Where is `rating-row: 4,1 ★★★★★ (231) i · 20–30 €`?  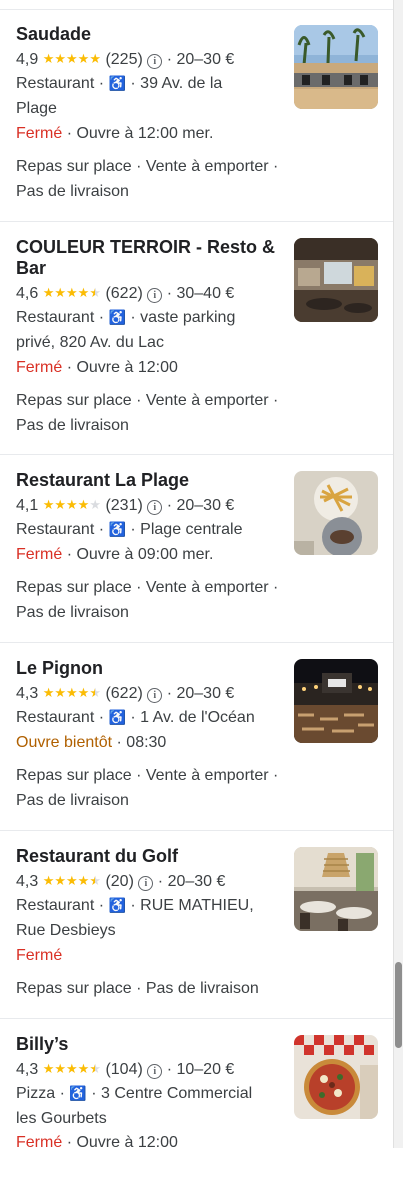 rating-row: 4,1 ★★★★★ (231) i · 20–30 € is located at coordinates (152, 505).